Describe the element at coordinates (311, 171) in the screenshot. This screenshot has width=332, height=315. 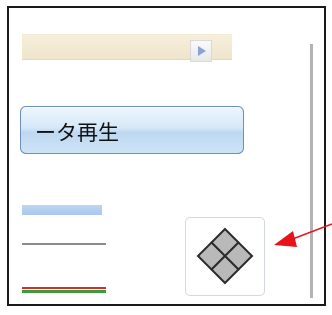
I see `panel-divider` at that location.